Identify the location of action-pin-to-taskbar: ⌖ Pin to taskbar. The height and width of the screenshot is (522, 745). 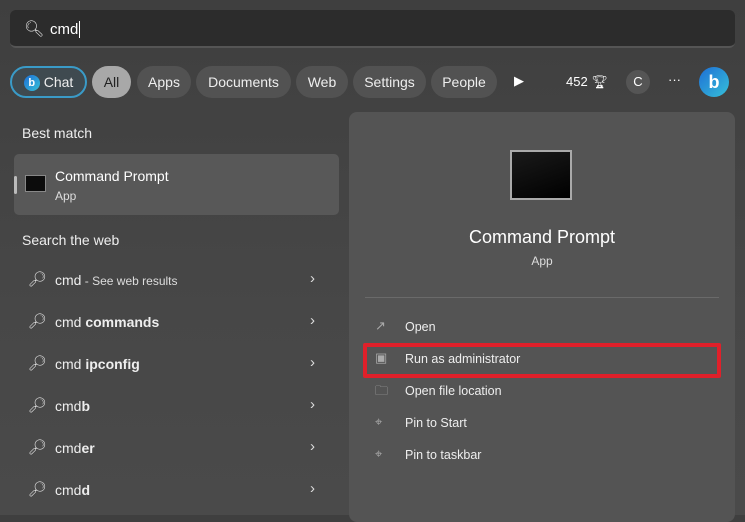
(541, 455).